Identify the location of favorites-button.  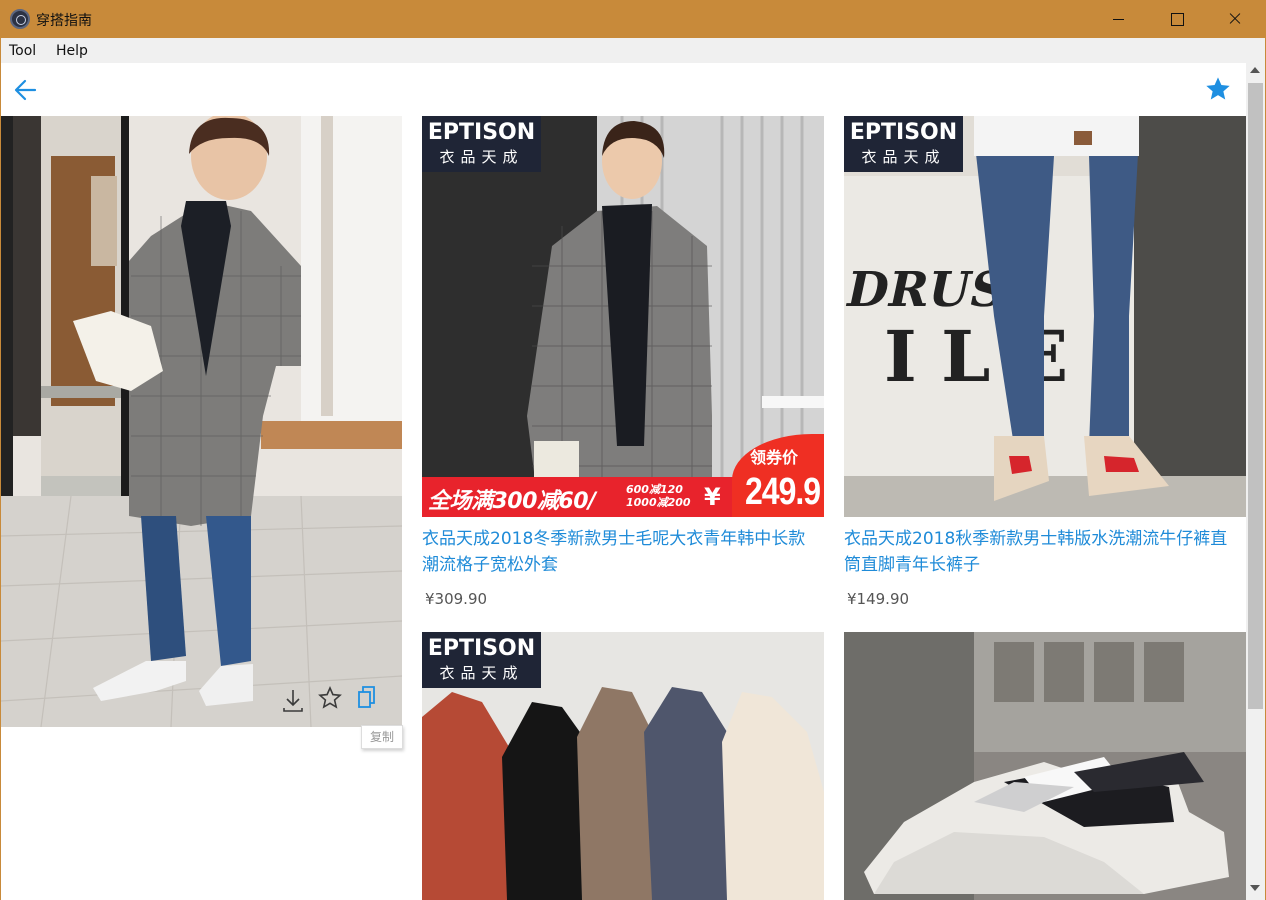
(1218, 89).